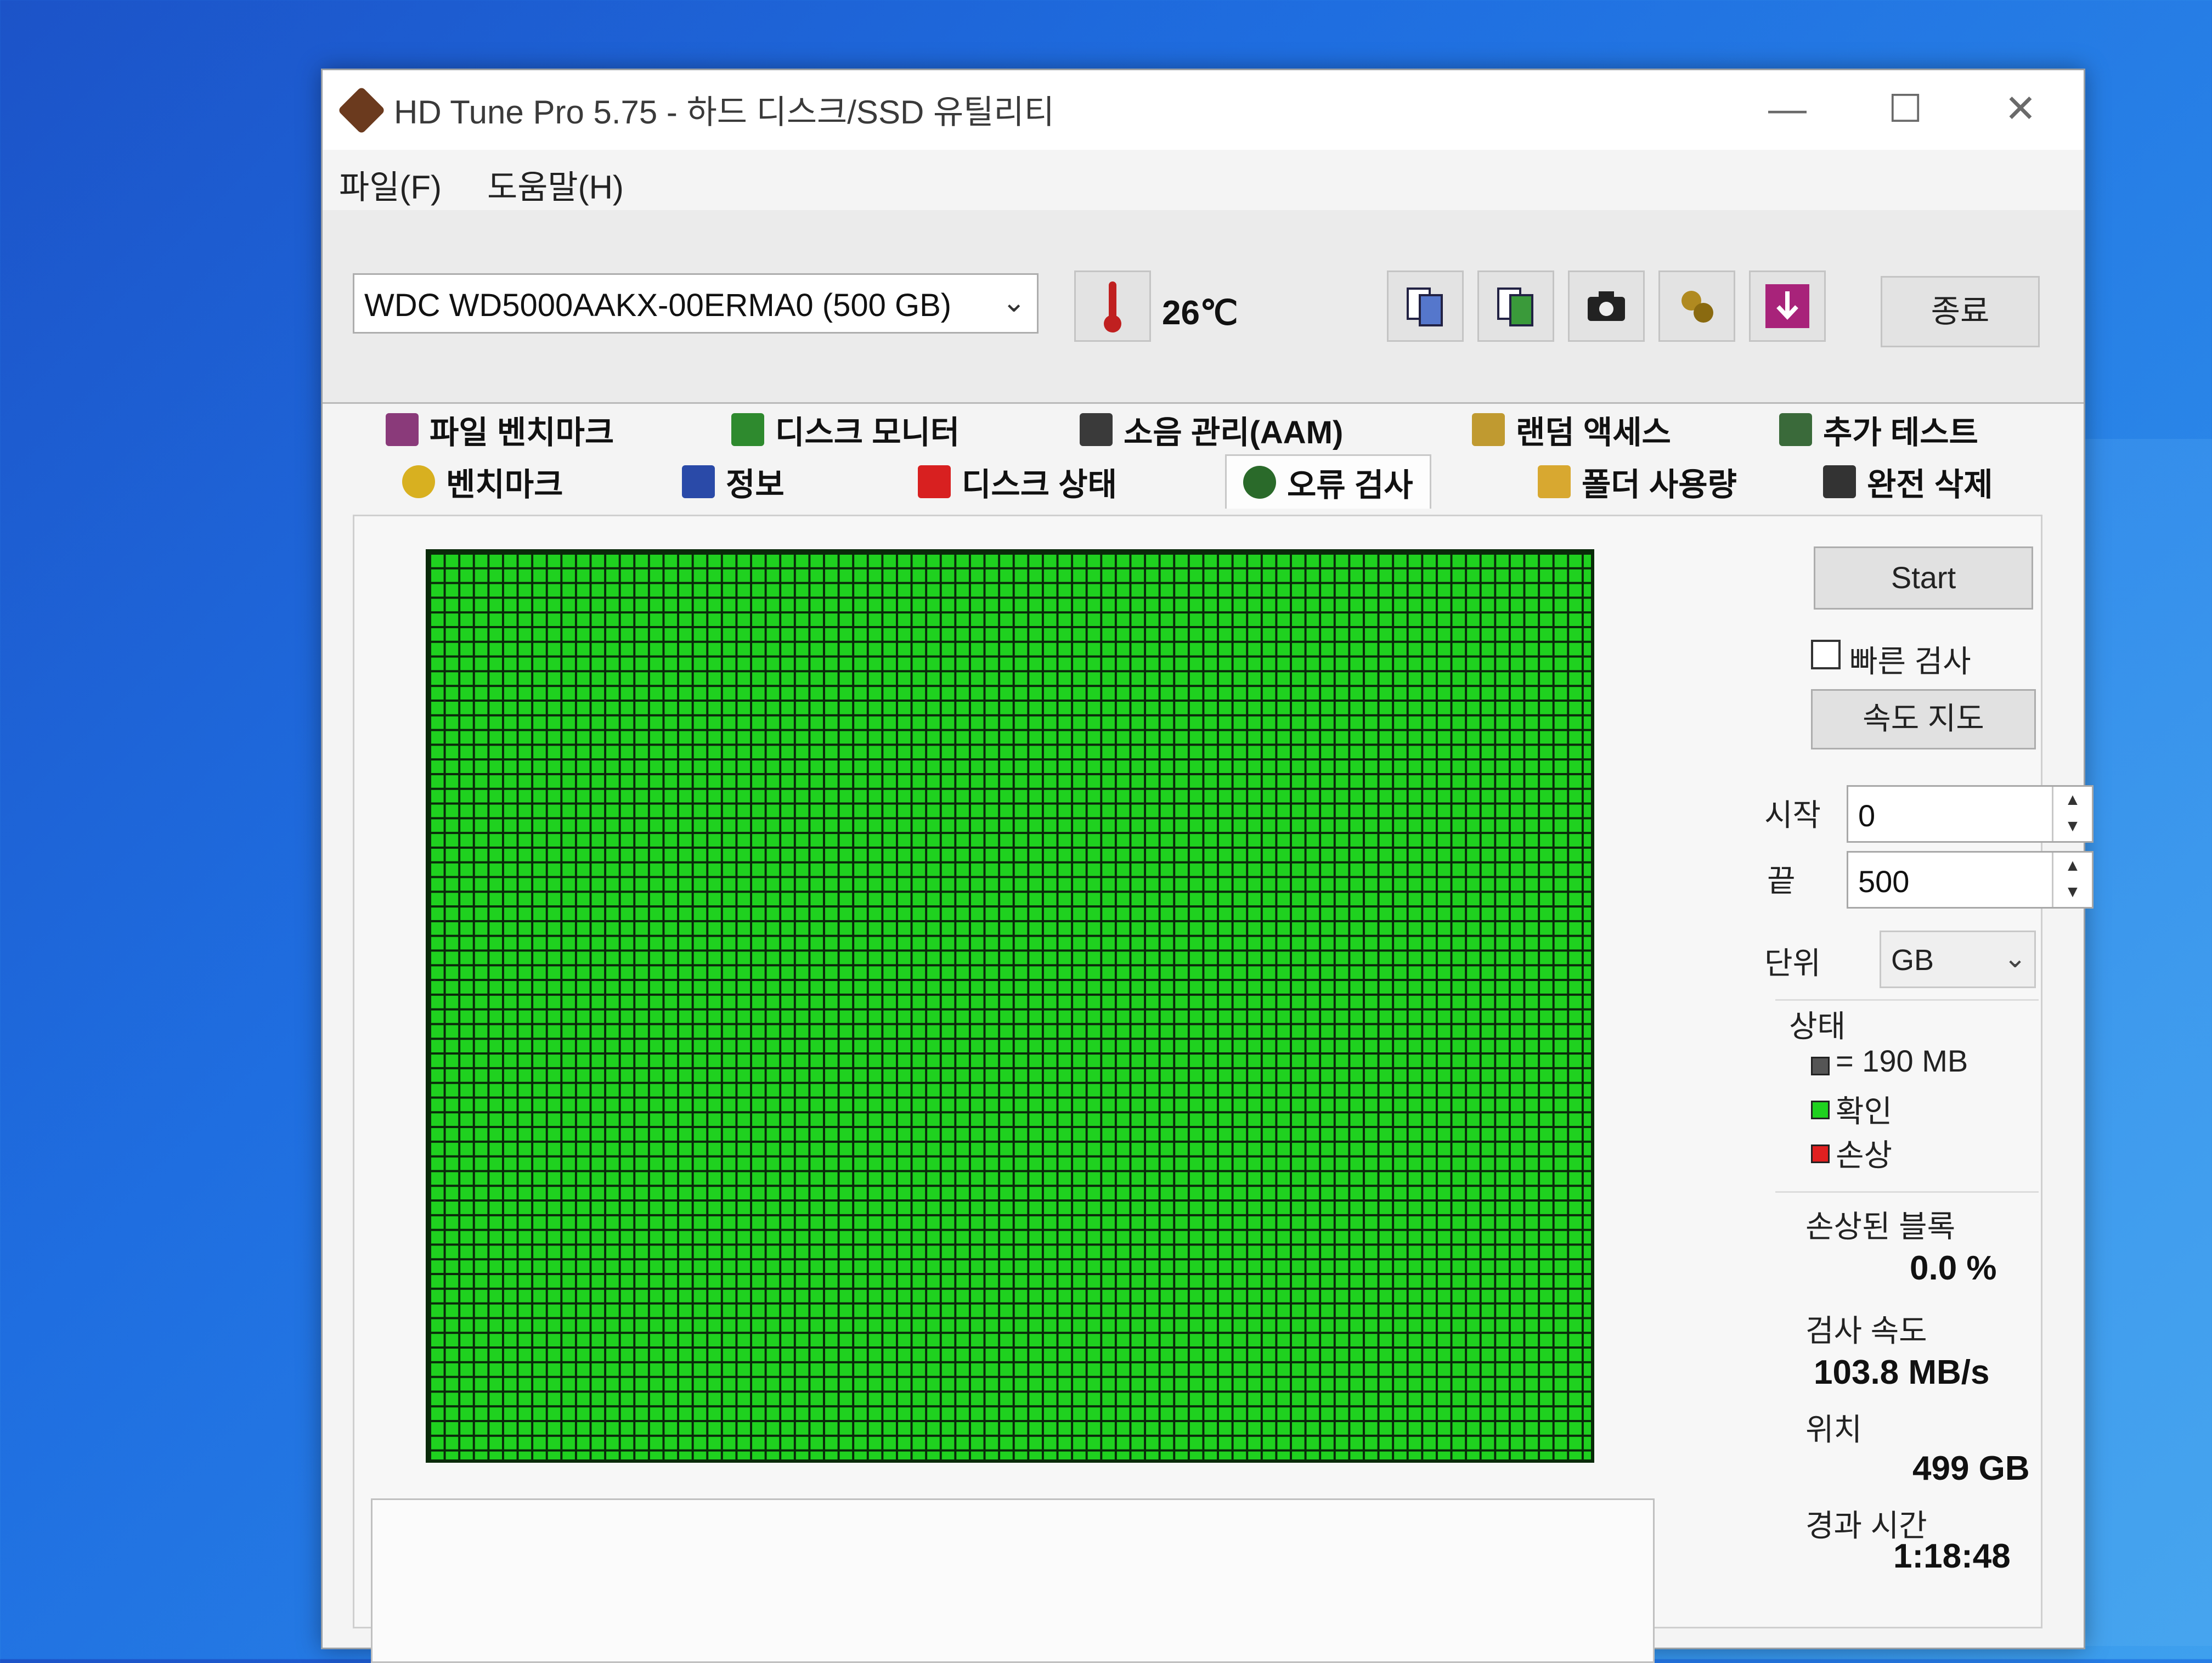 This screenshot has height=1663, width=2212. I want to click on end-input: 500 ▲ ▼, so click(1971, 880).